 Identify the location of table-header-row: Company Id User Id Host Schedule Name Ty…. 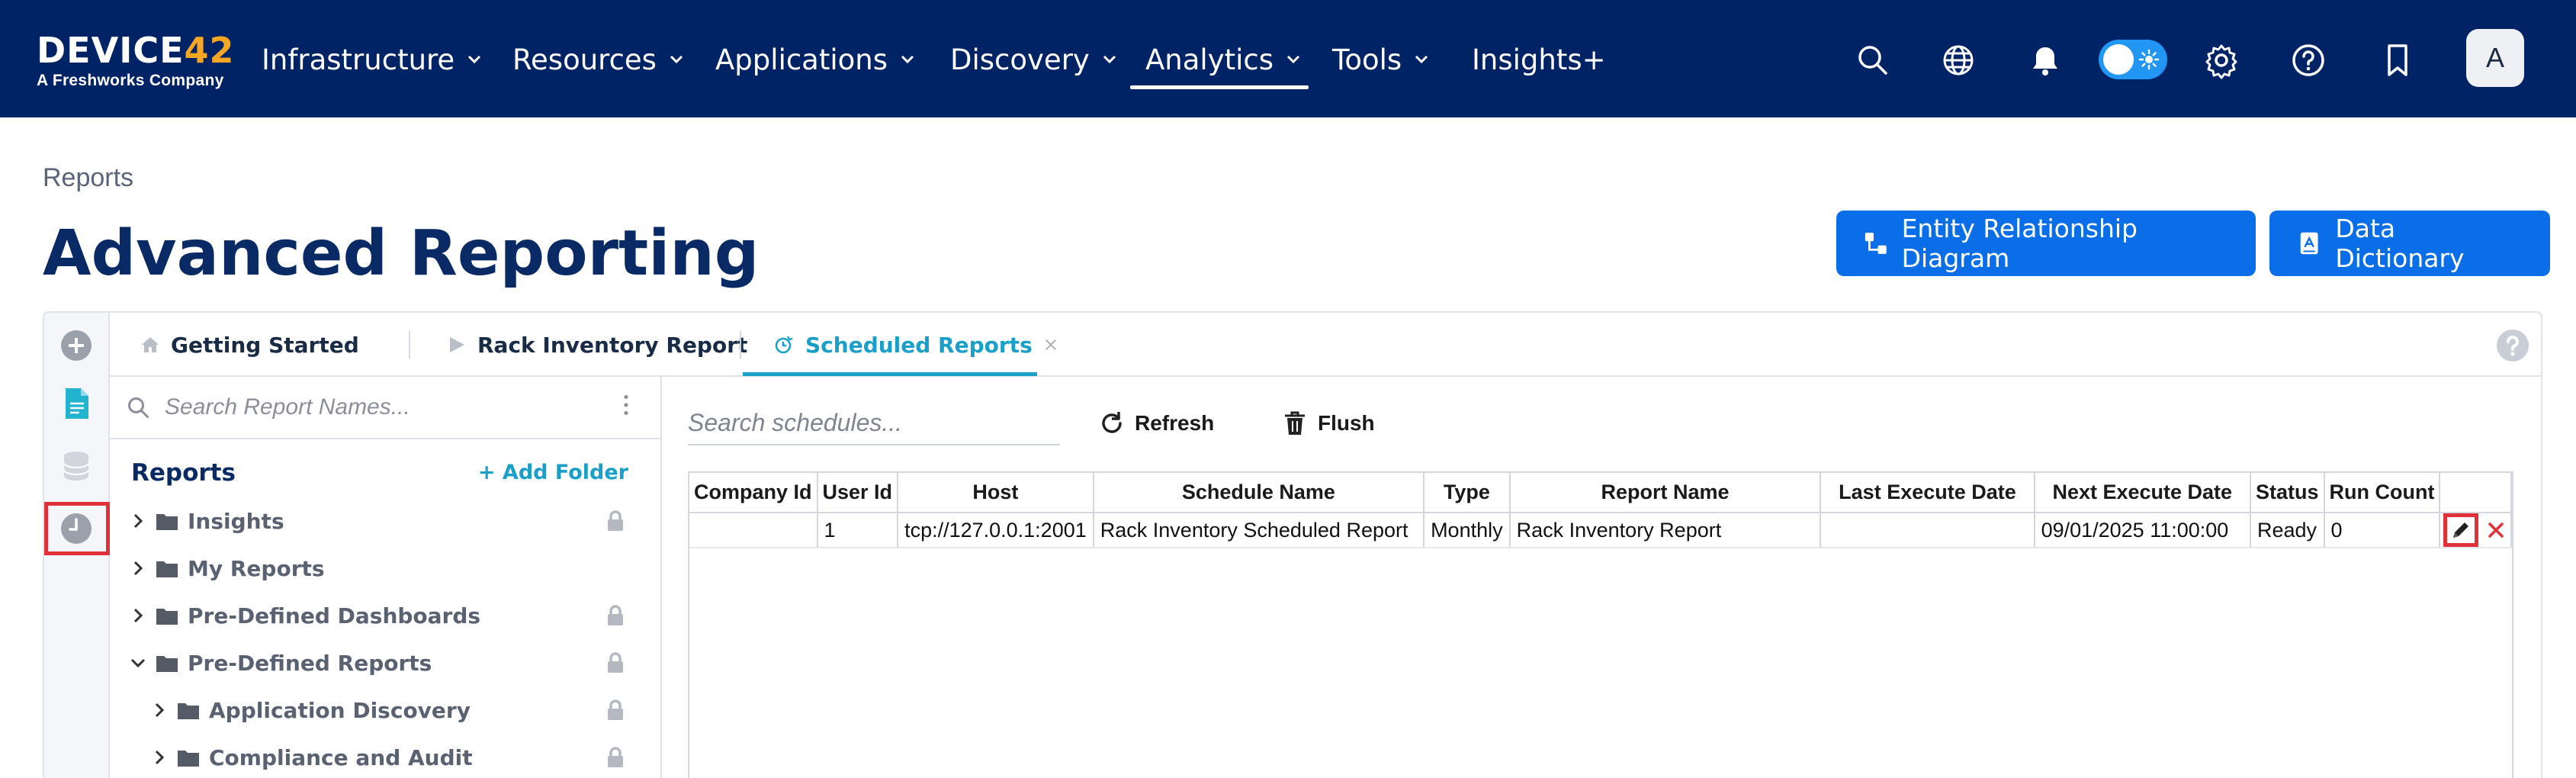
(1601, 493).